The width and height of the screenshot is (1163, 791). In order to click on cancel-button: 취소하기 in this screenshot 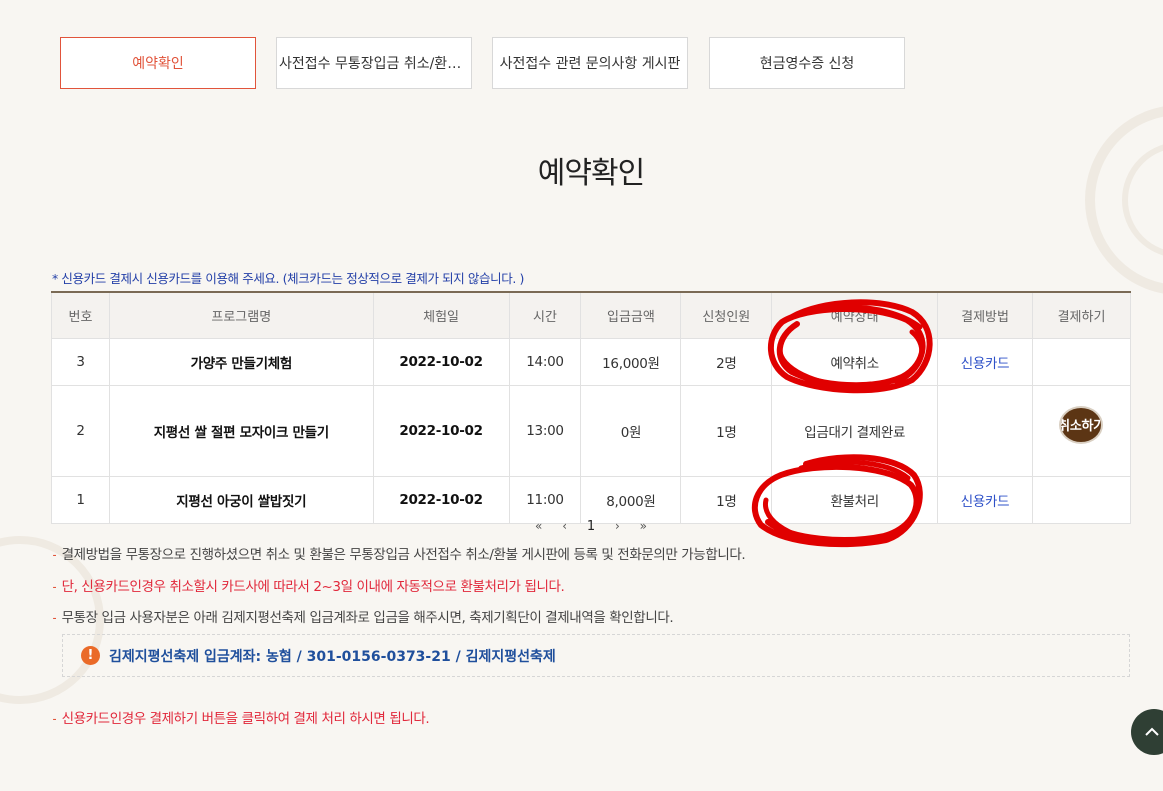, I will do `click(1081, 424)`.